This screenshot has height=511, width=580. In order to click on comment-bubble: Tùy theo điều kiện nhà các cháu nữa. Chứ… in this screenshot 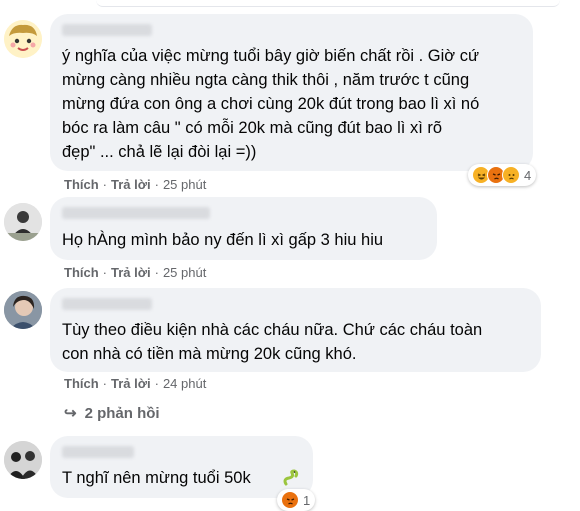, I will do `click(295, 330)`.